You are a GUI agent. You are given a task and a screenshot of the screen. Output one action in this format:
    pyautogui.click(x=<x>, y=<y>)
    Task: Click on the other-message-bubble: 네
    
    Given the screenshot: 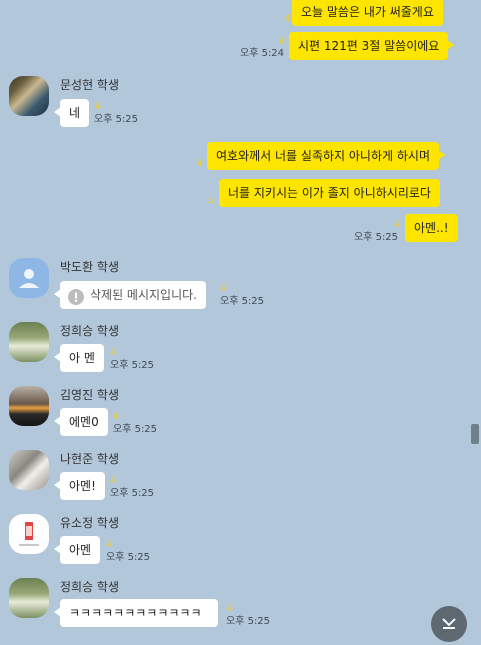 What is the action you would take?
    pyautogui.click(x=71, y=113)
    